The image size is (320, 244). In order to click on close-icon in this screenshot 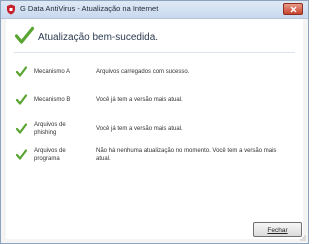, I will do `click(293, 9)`.